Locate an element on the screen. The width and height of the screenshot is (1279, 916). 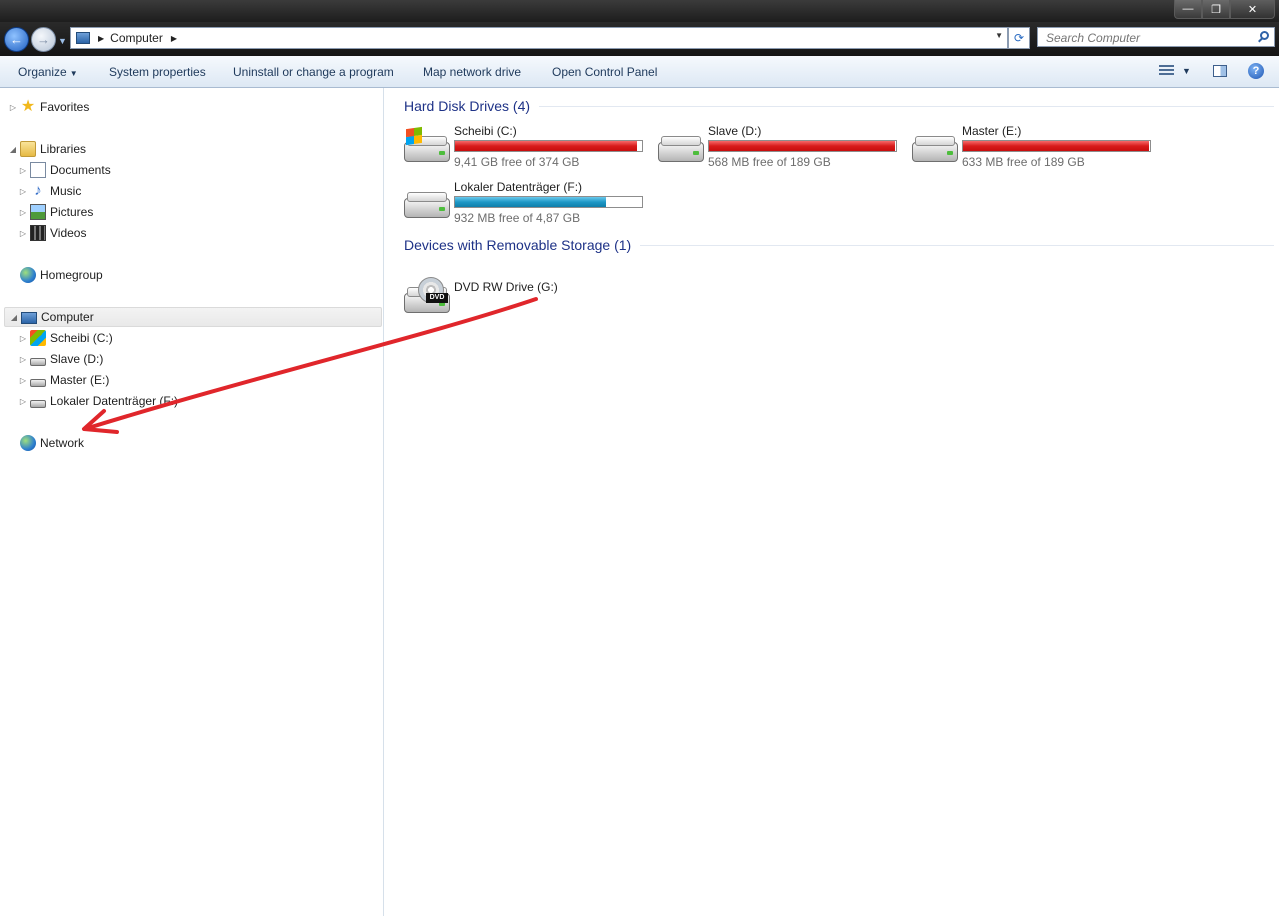
tree-item-label: Scheibi (C:) is located at coordinates (81, 338).